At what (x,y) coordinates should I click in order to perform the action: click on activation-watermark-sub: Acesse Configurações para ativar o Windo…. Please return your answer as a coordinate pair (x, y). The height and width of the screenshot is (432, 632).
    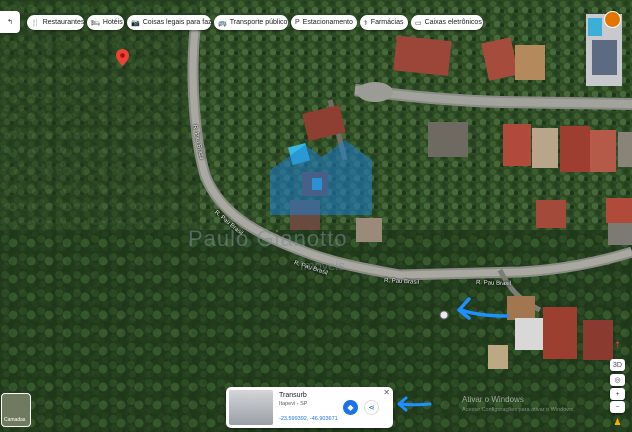
    Looking at the image, I should click on (518, 410).